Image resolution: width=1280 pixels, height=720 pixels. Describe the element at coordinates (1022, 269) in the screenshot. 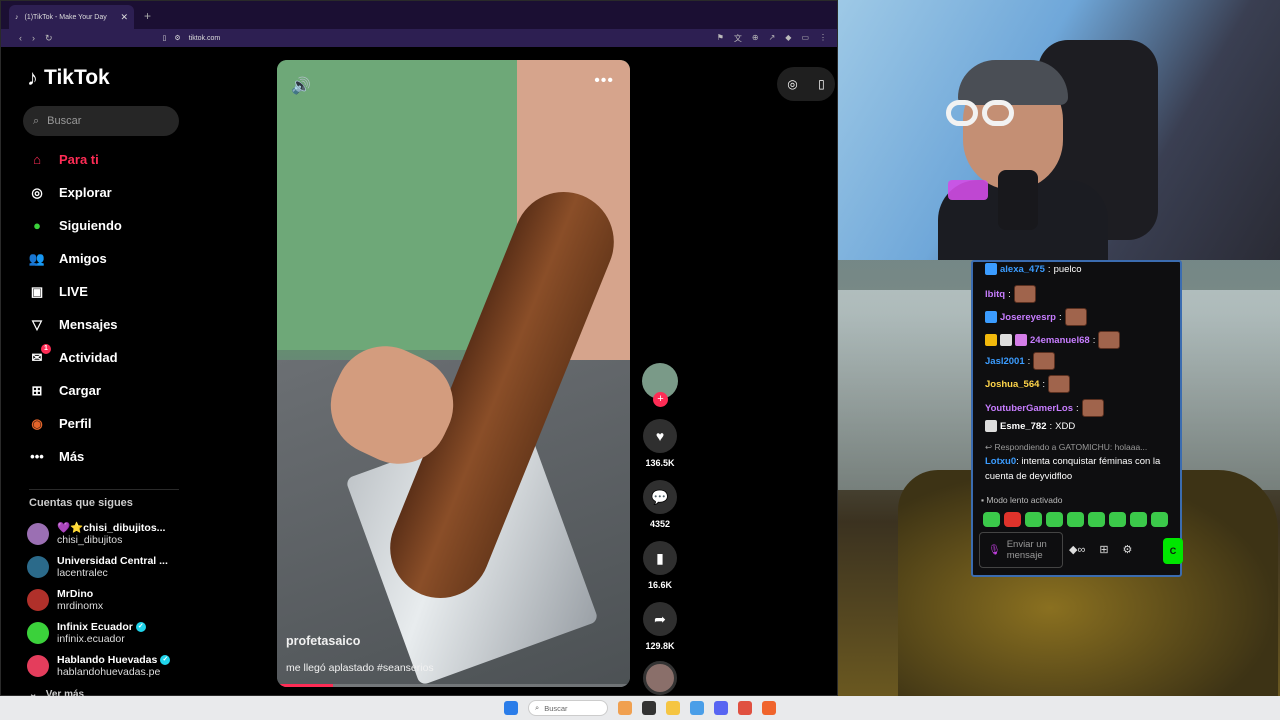

I see `chat-username: alexa_475` at that location.